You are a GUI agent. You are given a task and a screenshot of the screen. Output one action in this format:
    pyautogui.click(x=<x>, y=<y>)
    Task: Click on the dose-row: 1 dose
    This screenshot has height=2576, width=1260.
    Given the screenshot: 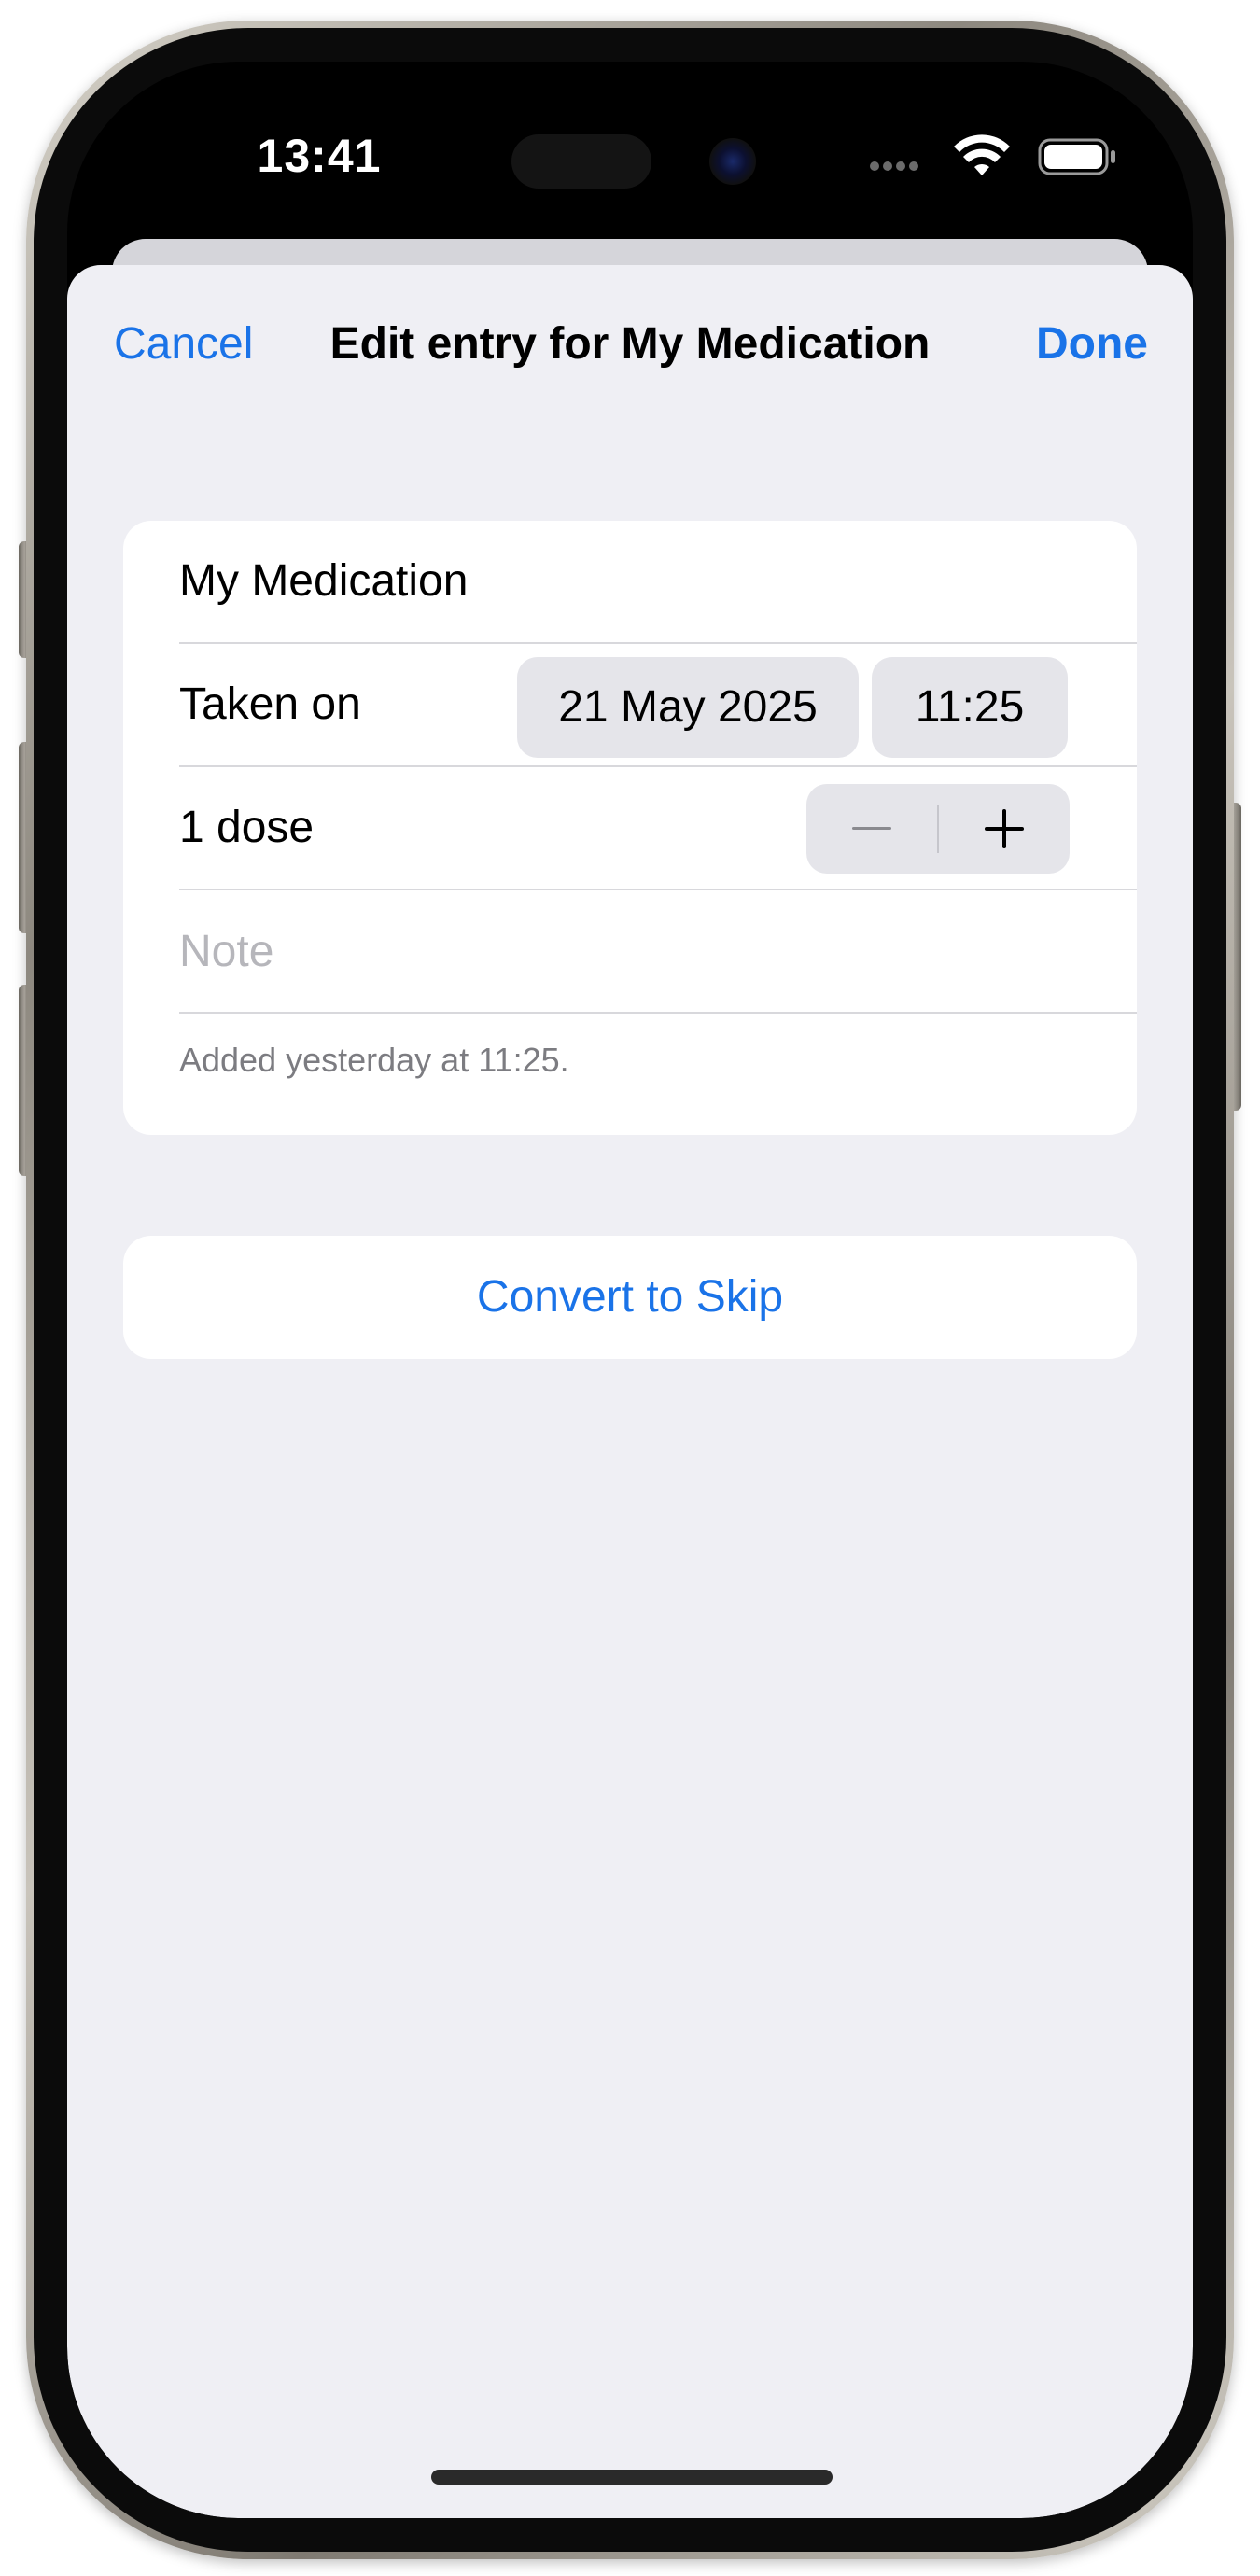 What is the action you would take?
    pyautogui.click(x=658, y=828)
    